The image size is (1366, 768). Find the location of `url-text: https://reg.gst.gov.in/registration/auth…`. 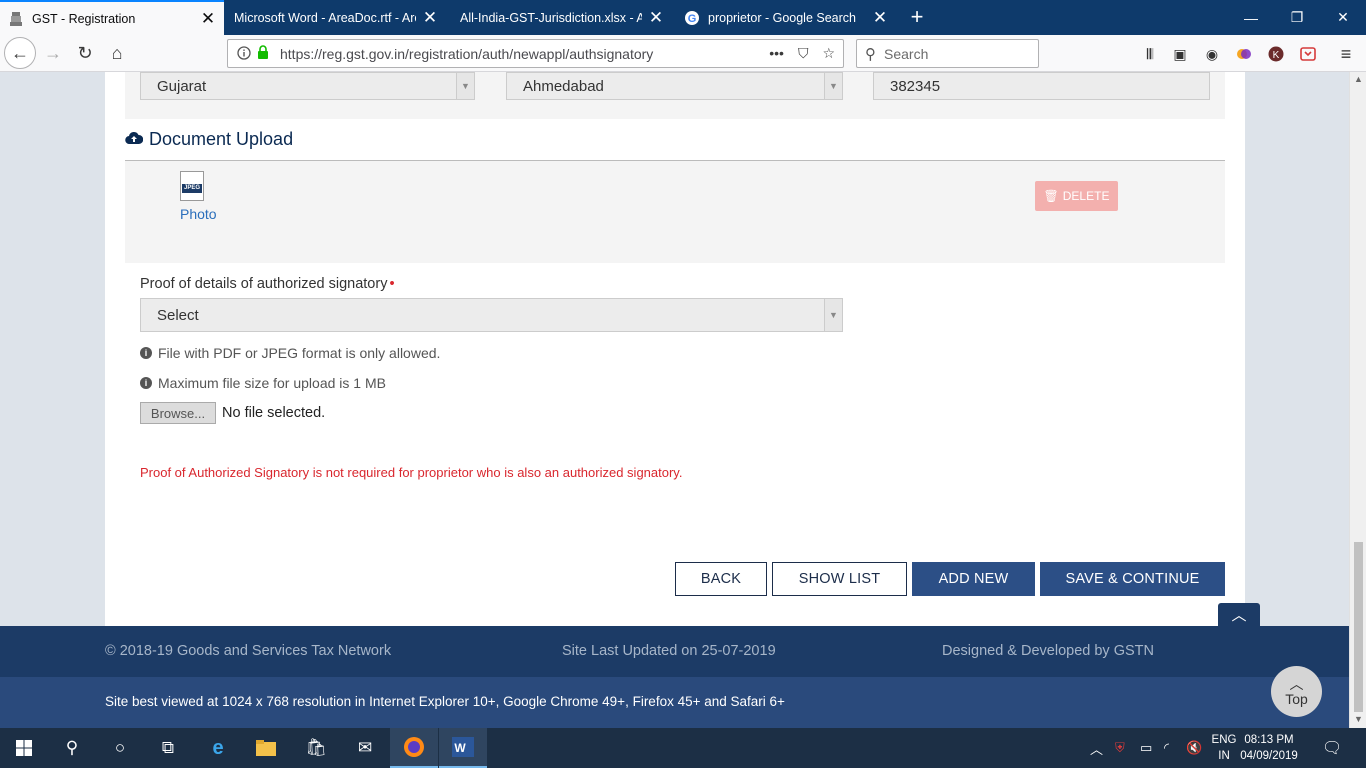

url-text: https://reg.gst.gov.in/registration/auth… is located at coordinates (467, 53).